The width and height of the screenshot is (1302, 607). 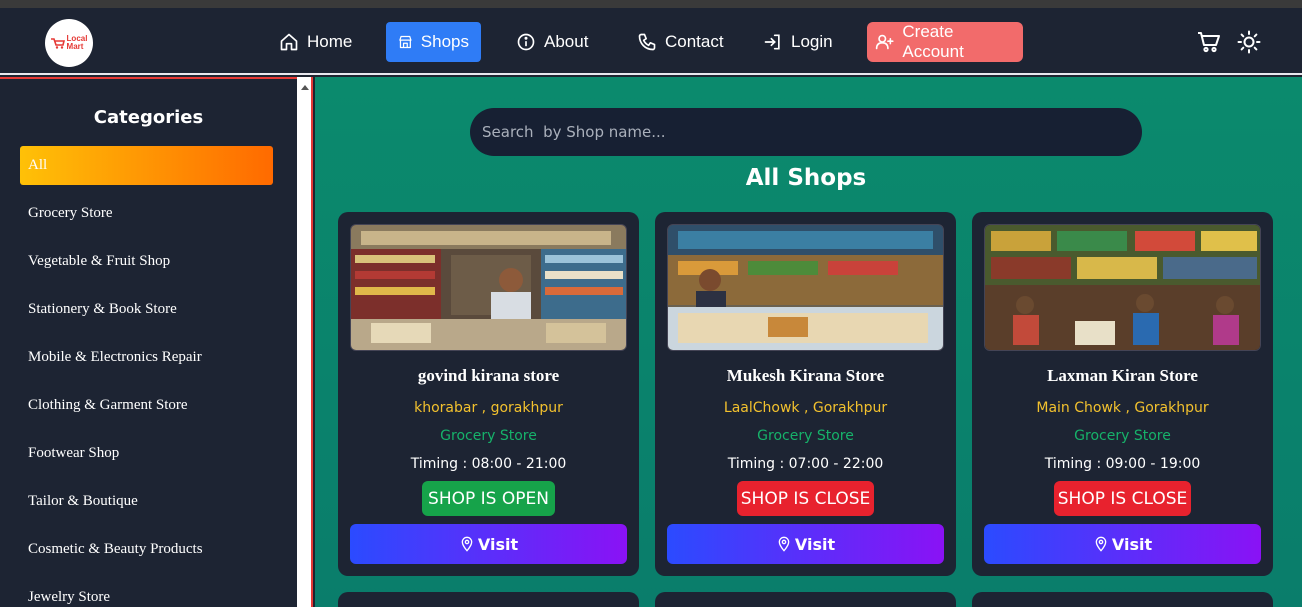 What do you see at coordinates (806, 132) in the screenshot?
I see `shop-search-input` at bounding box center [806, 132].